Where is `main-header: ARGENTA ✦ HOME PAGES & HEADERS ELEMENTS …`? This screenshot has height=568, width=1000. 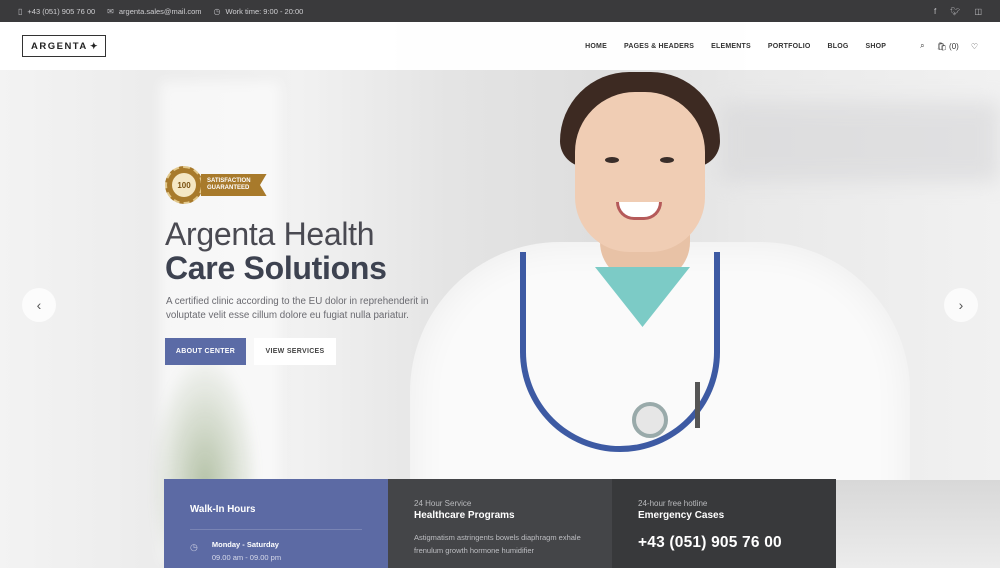
main-header: ARGENTA ✦ HOME PAGES & HEADERS ELEMENTS … is located at coordinates (500, 46).